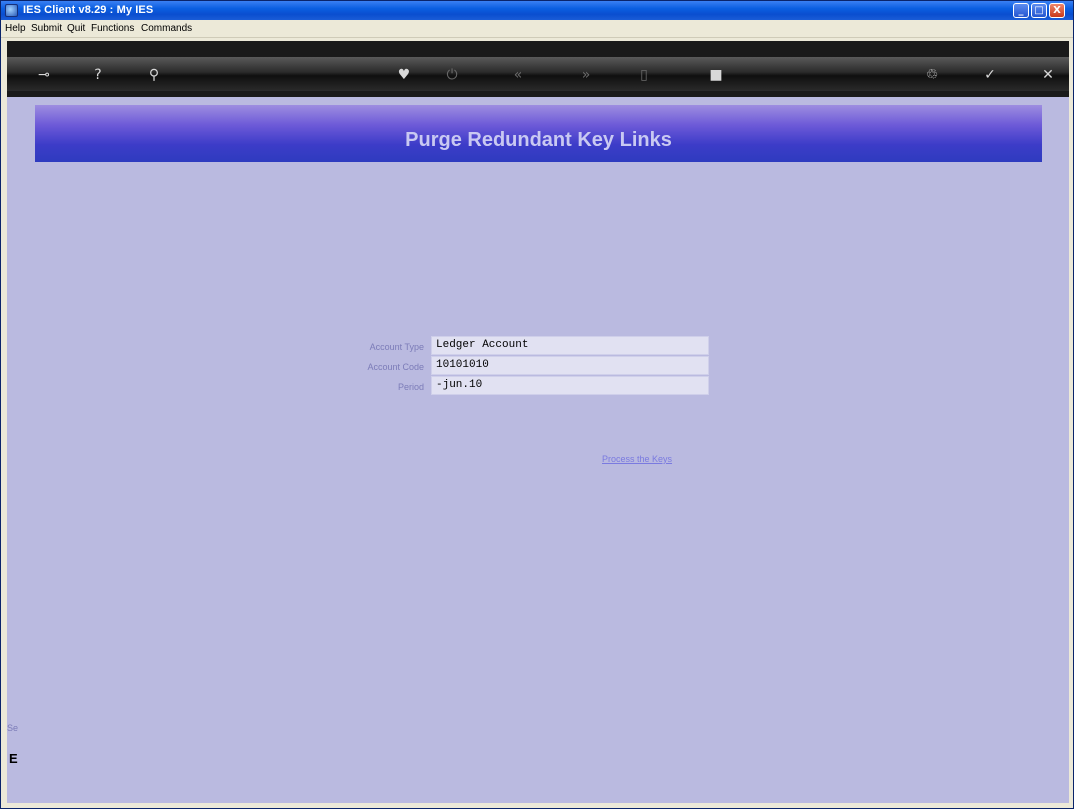 This screenshot has height=809, width=1074. I want to click on stop-icon: ■, so click(716, 75).